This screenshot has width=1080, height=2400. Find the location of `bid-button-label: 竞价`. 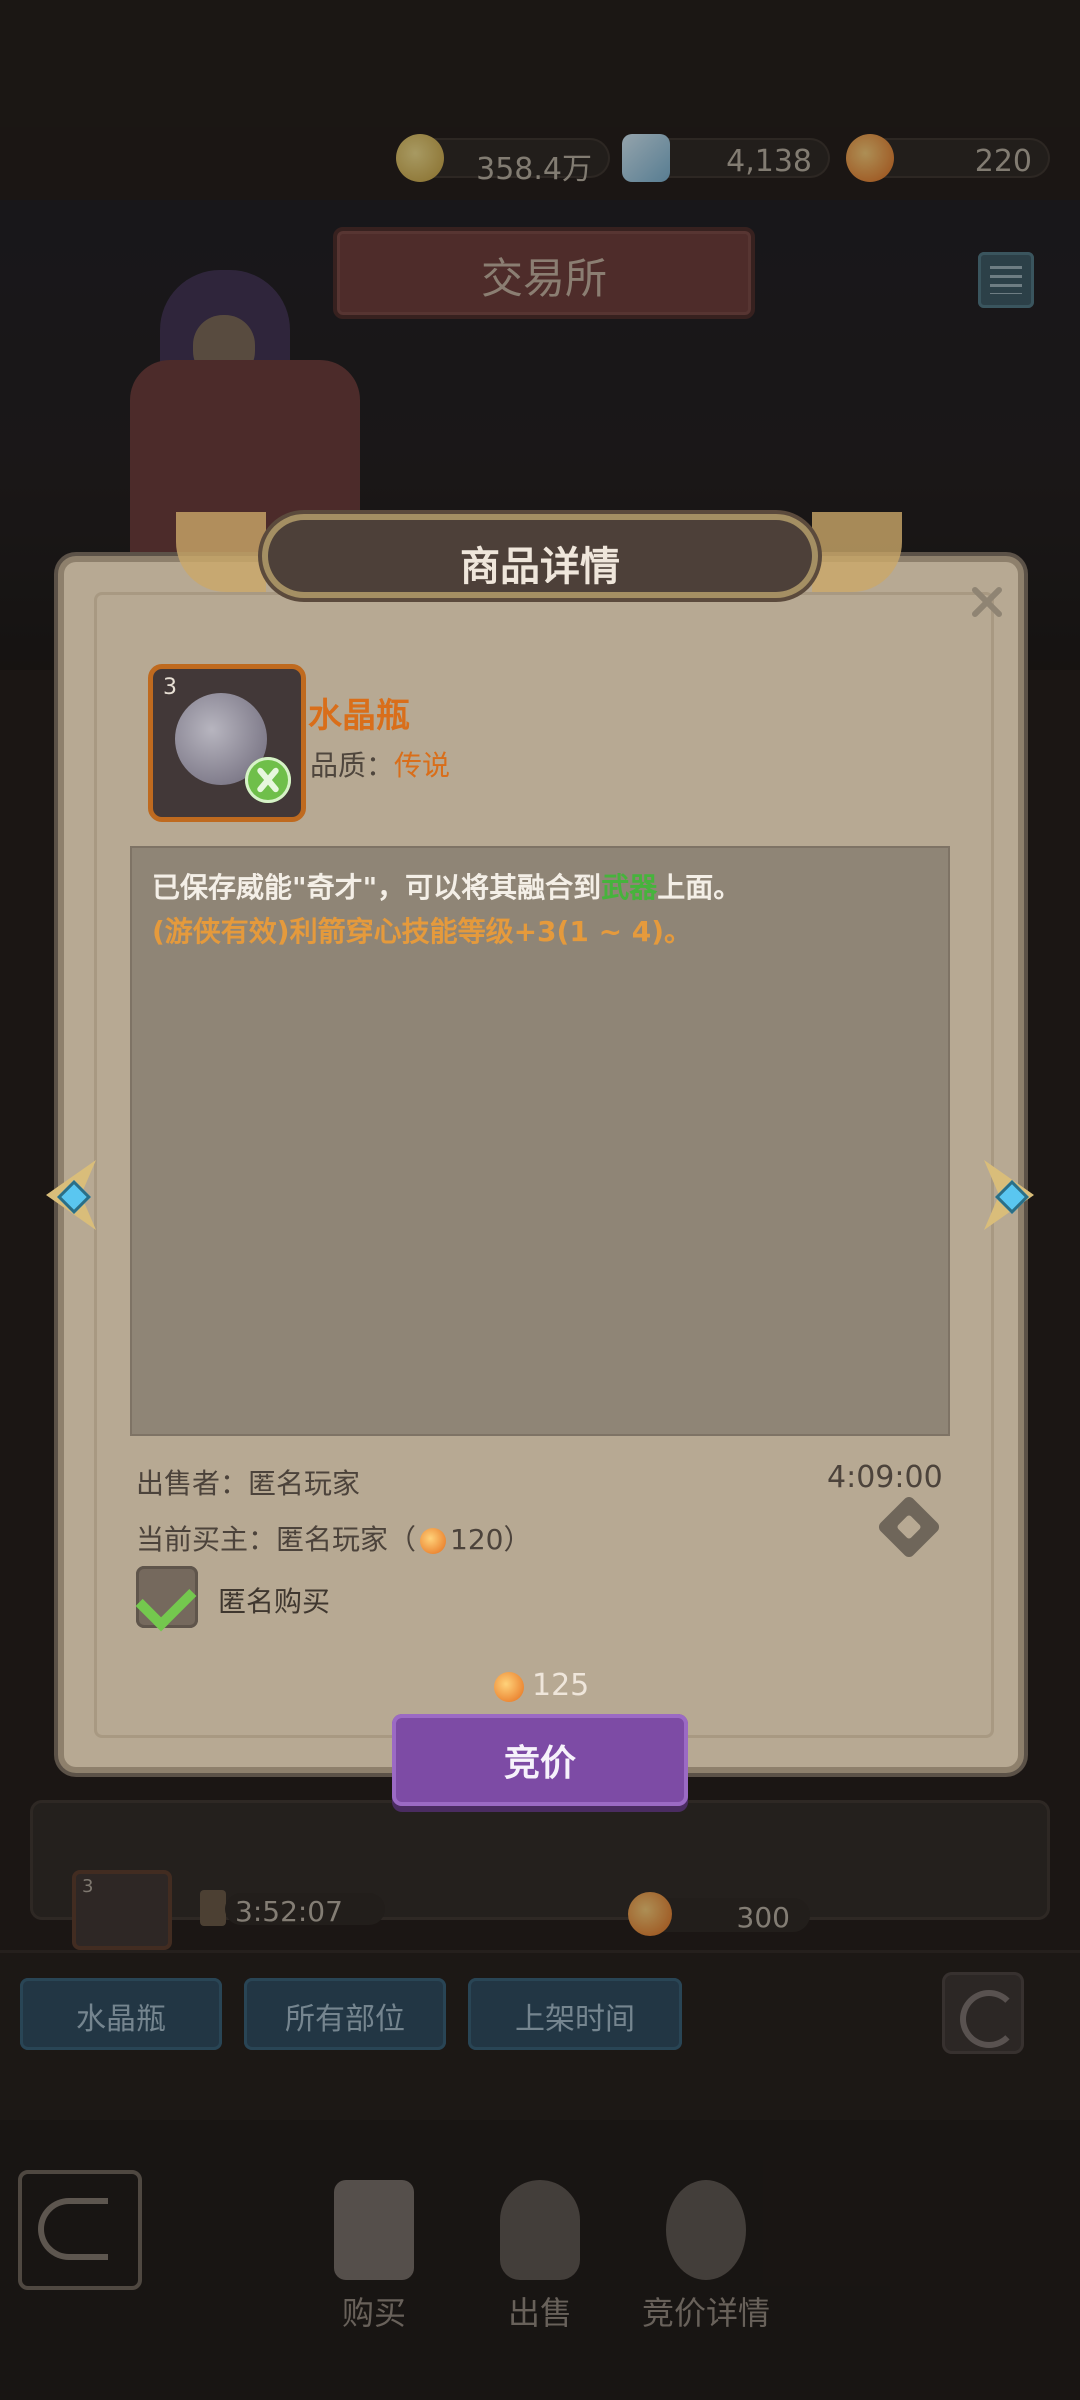

bid-button-label: 竞价 is located at coordinates (539, 1763).